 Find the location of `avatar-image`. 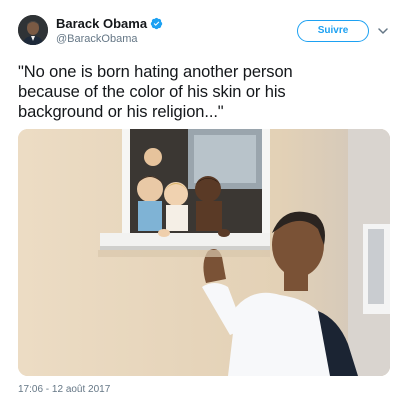

avatar-image is located at coordinates (33, 30).